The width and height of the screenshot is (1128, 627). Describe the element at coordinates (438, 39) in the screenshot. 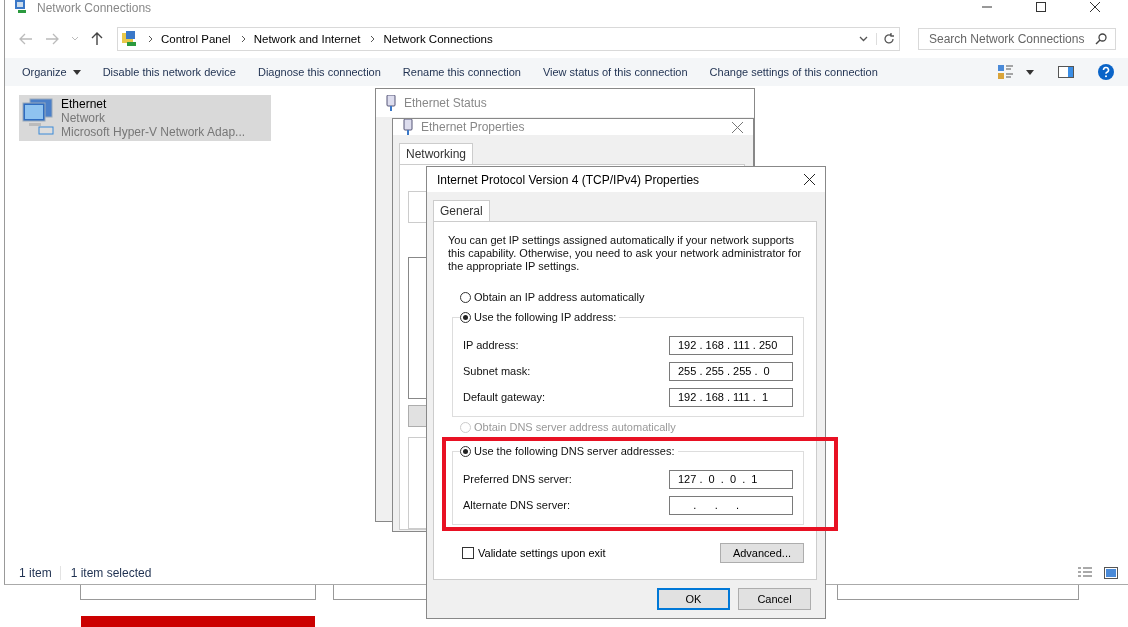

I see `breadcrumb-item: Network Connections` at that location.